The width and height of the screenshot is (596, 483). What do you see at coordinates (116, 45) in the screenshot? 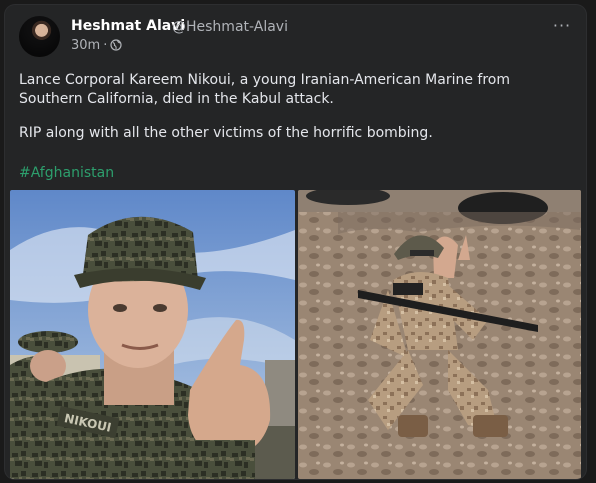
I see `globe-icon` at bounding box center [116, 45].